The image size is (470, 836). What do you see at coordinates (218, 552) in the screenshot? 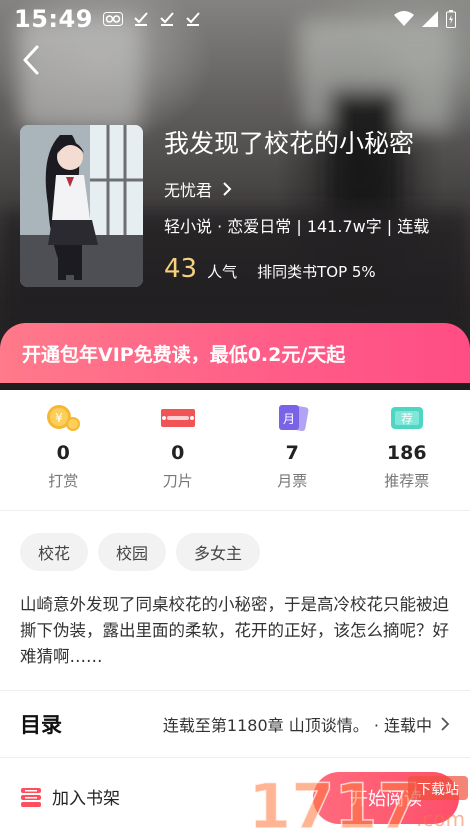
I see `tag-chip: 多女主` at bounding box center [218, 552].